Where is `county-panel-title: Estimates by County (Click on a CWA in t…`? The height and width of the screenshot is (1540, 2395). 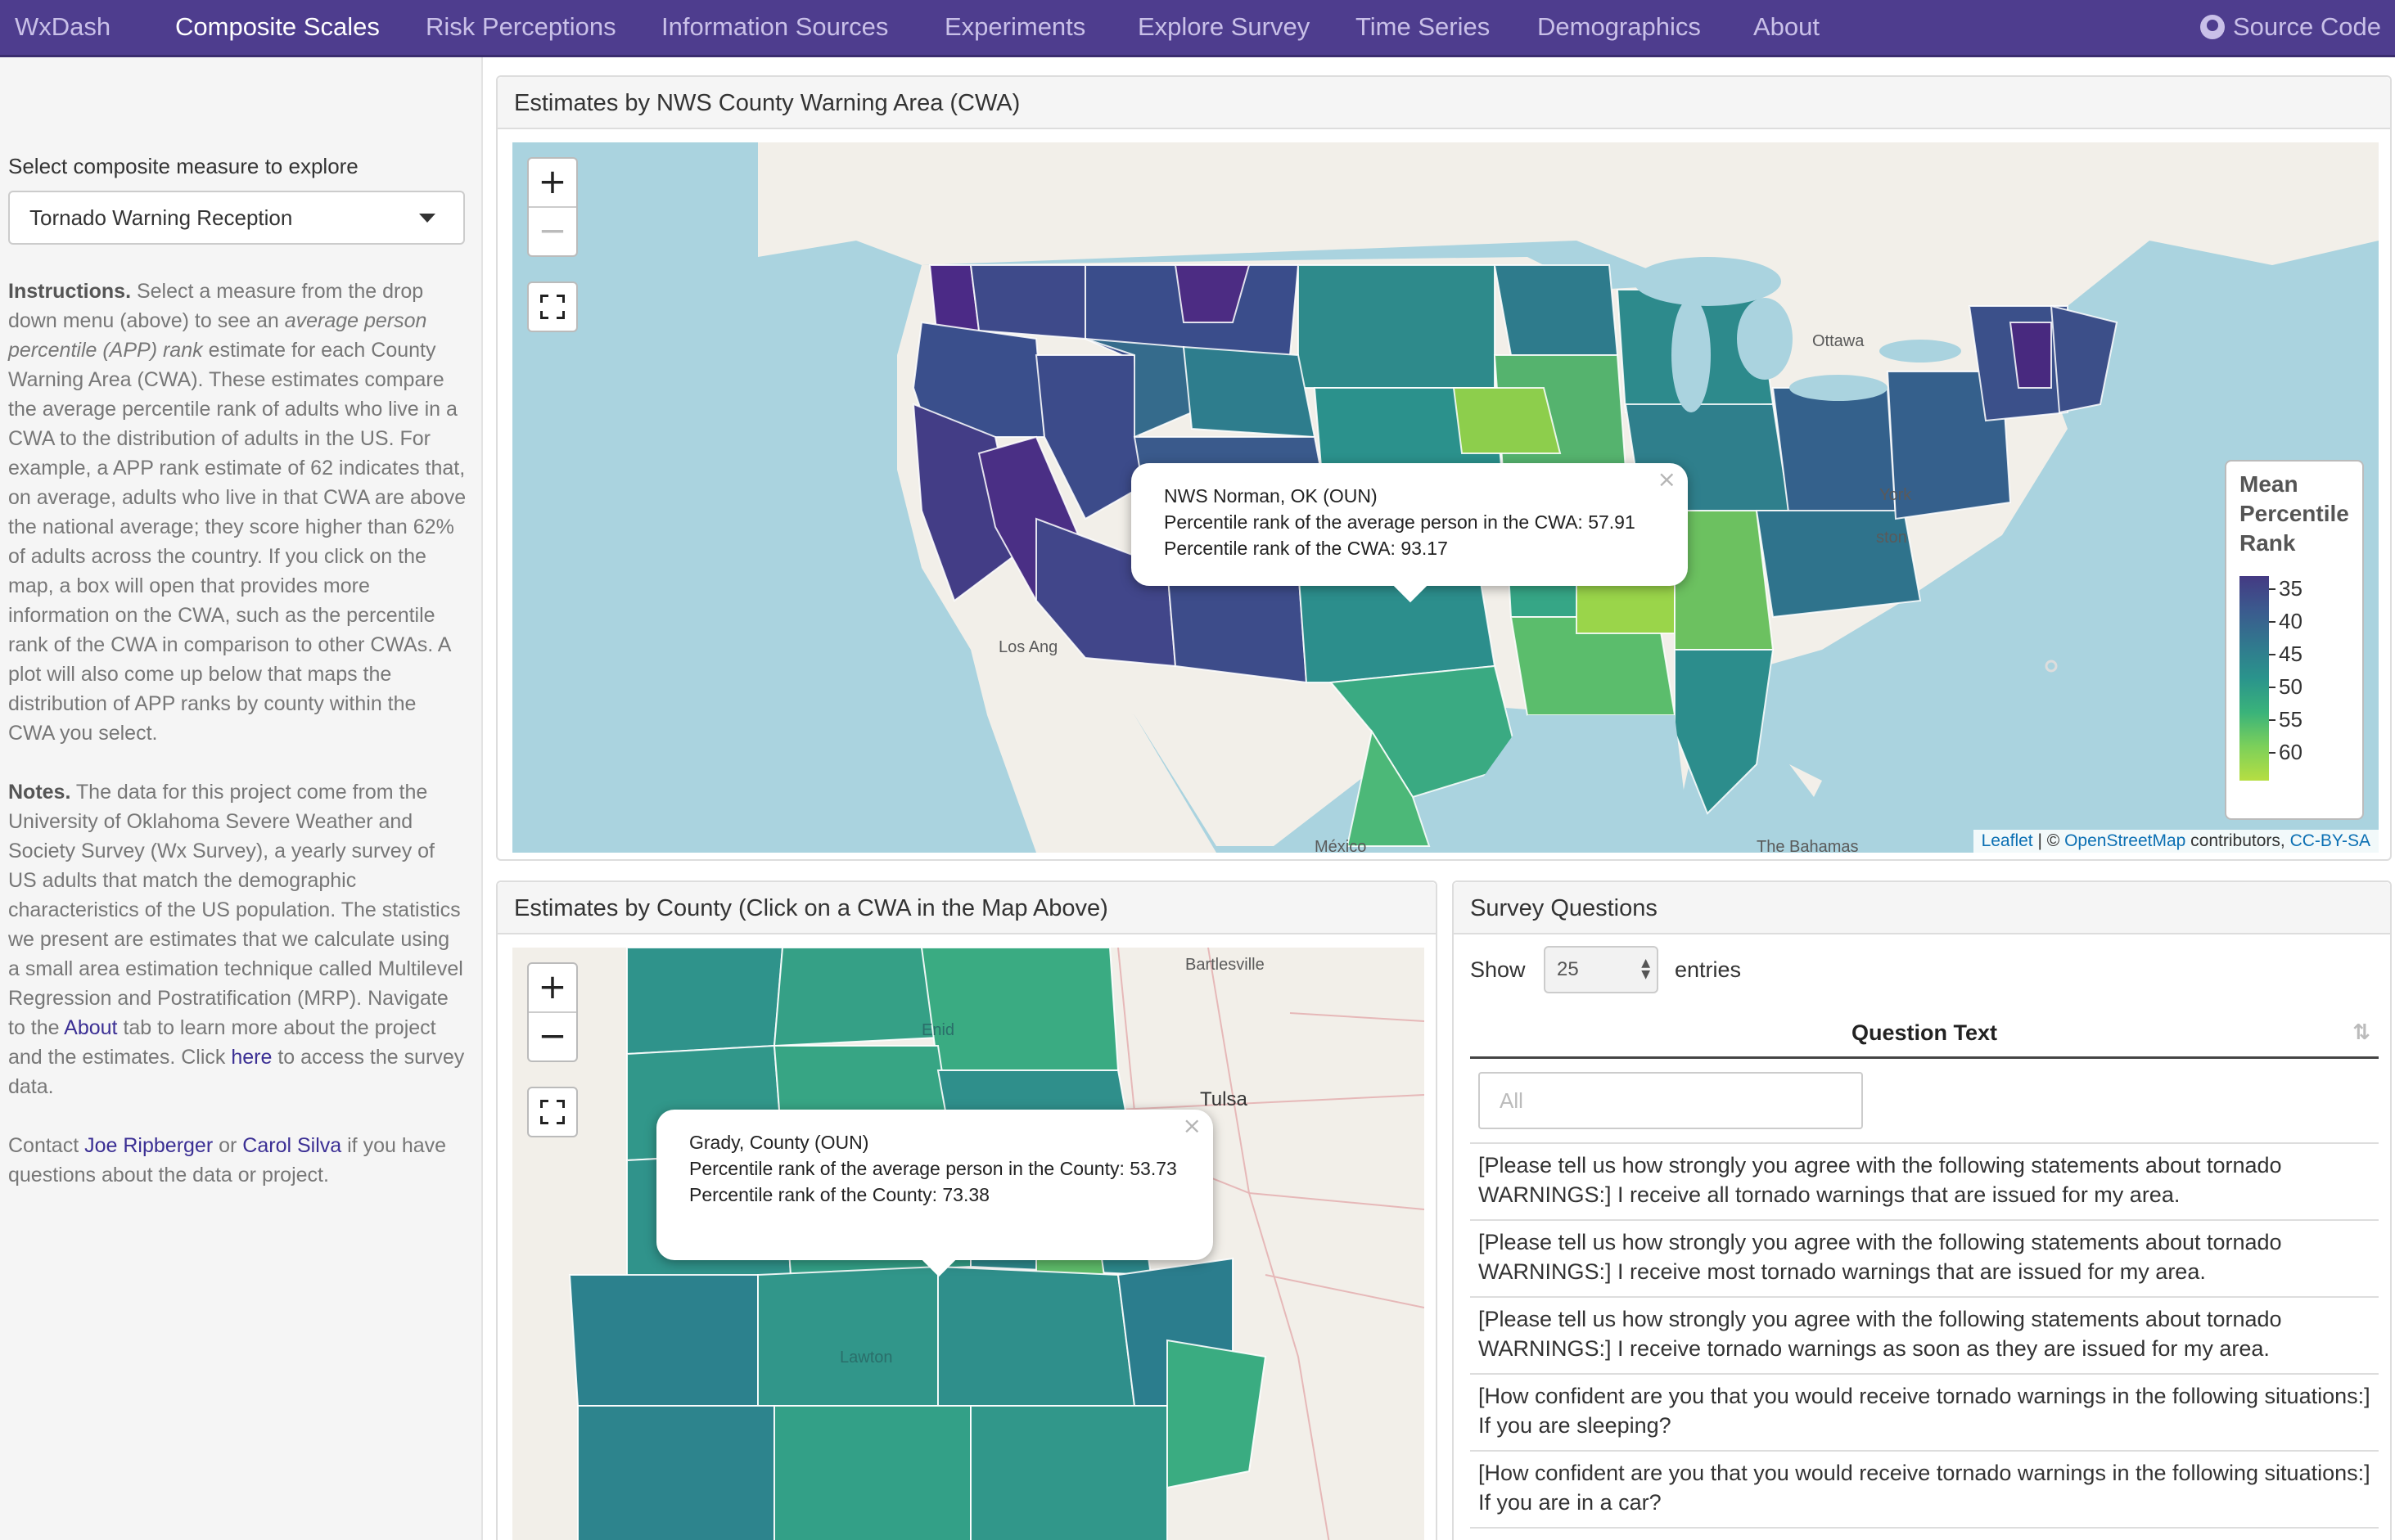
county-panel-title: Estimates by County (Click on a CWA in t… is located at coordinates (967, 908).